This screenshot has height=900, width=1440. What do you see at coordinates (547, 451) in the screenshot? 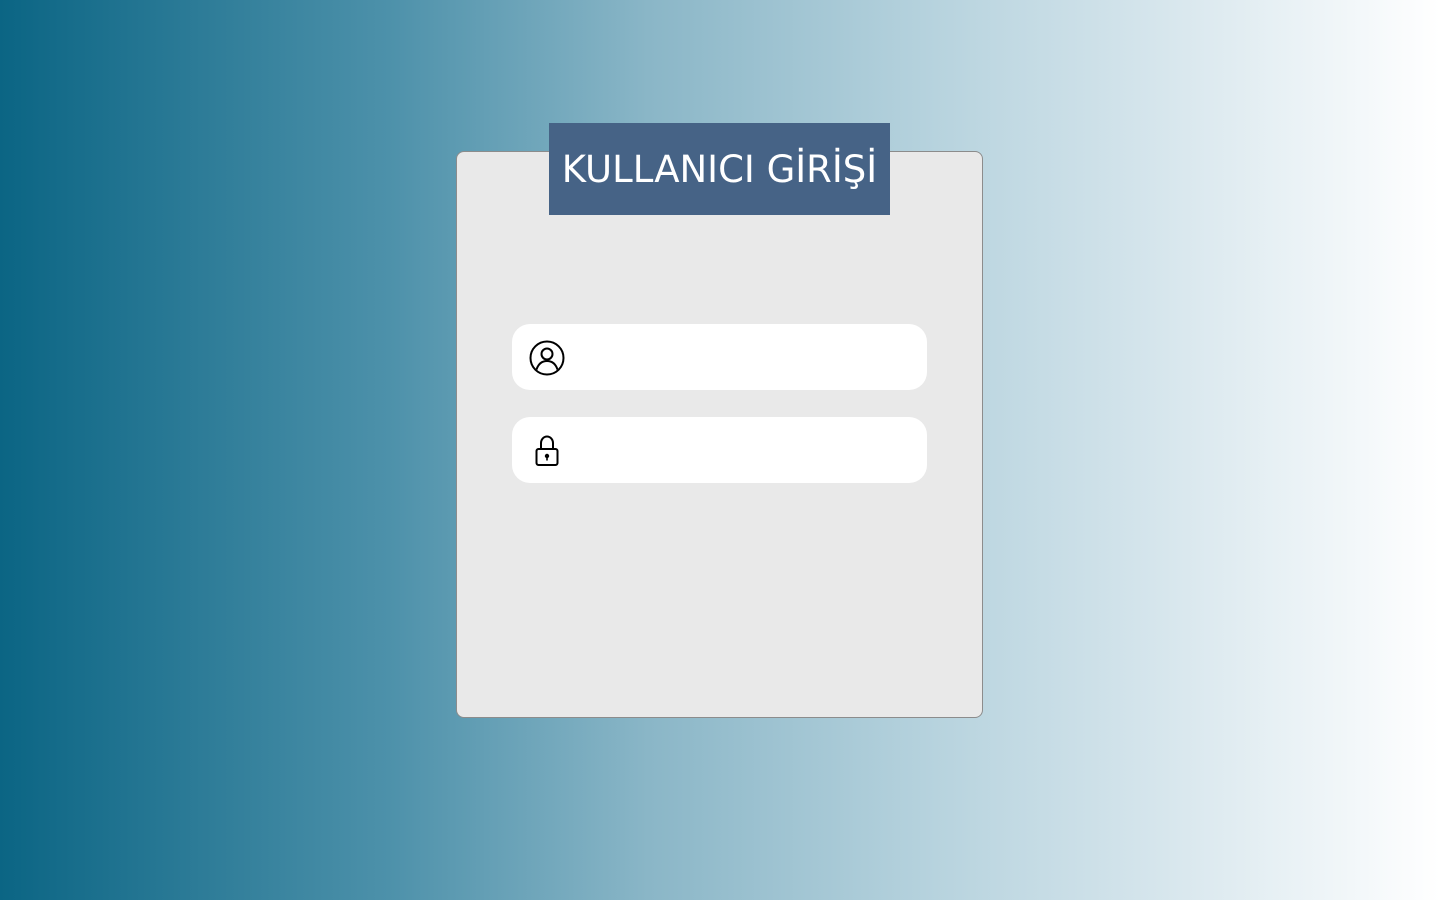
I see `lock-icon` at bounding box center [547, 451].